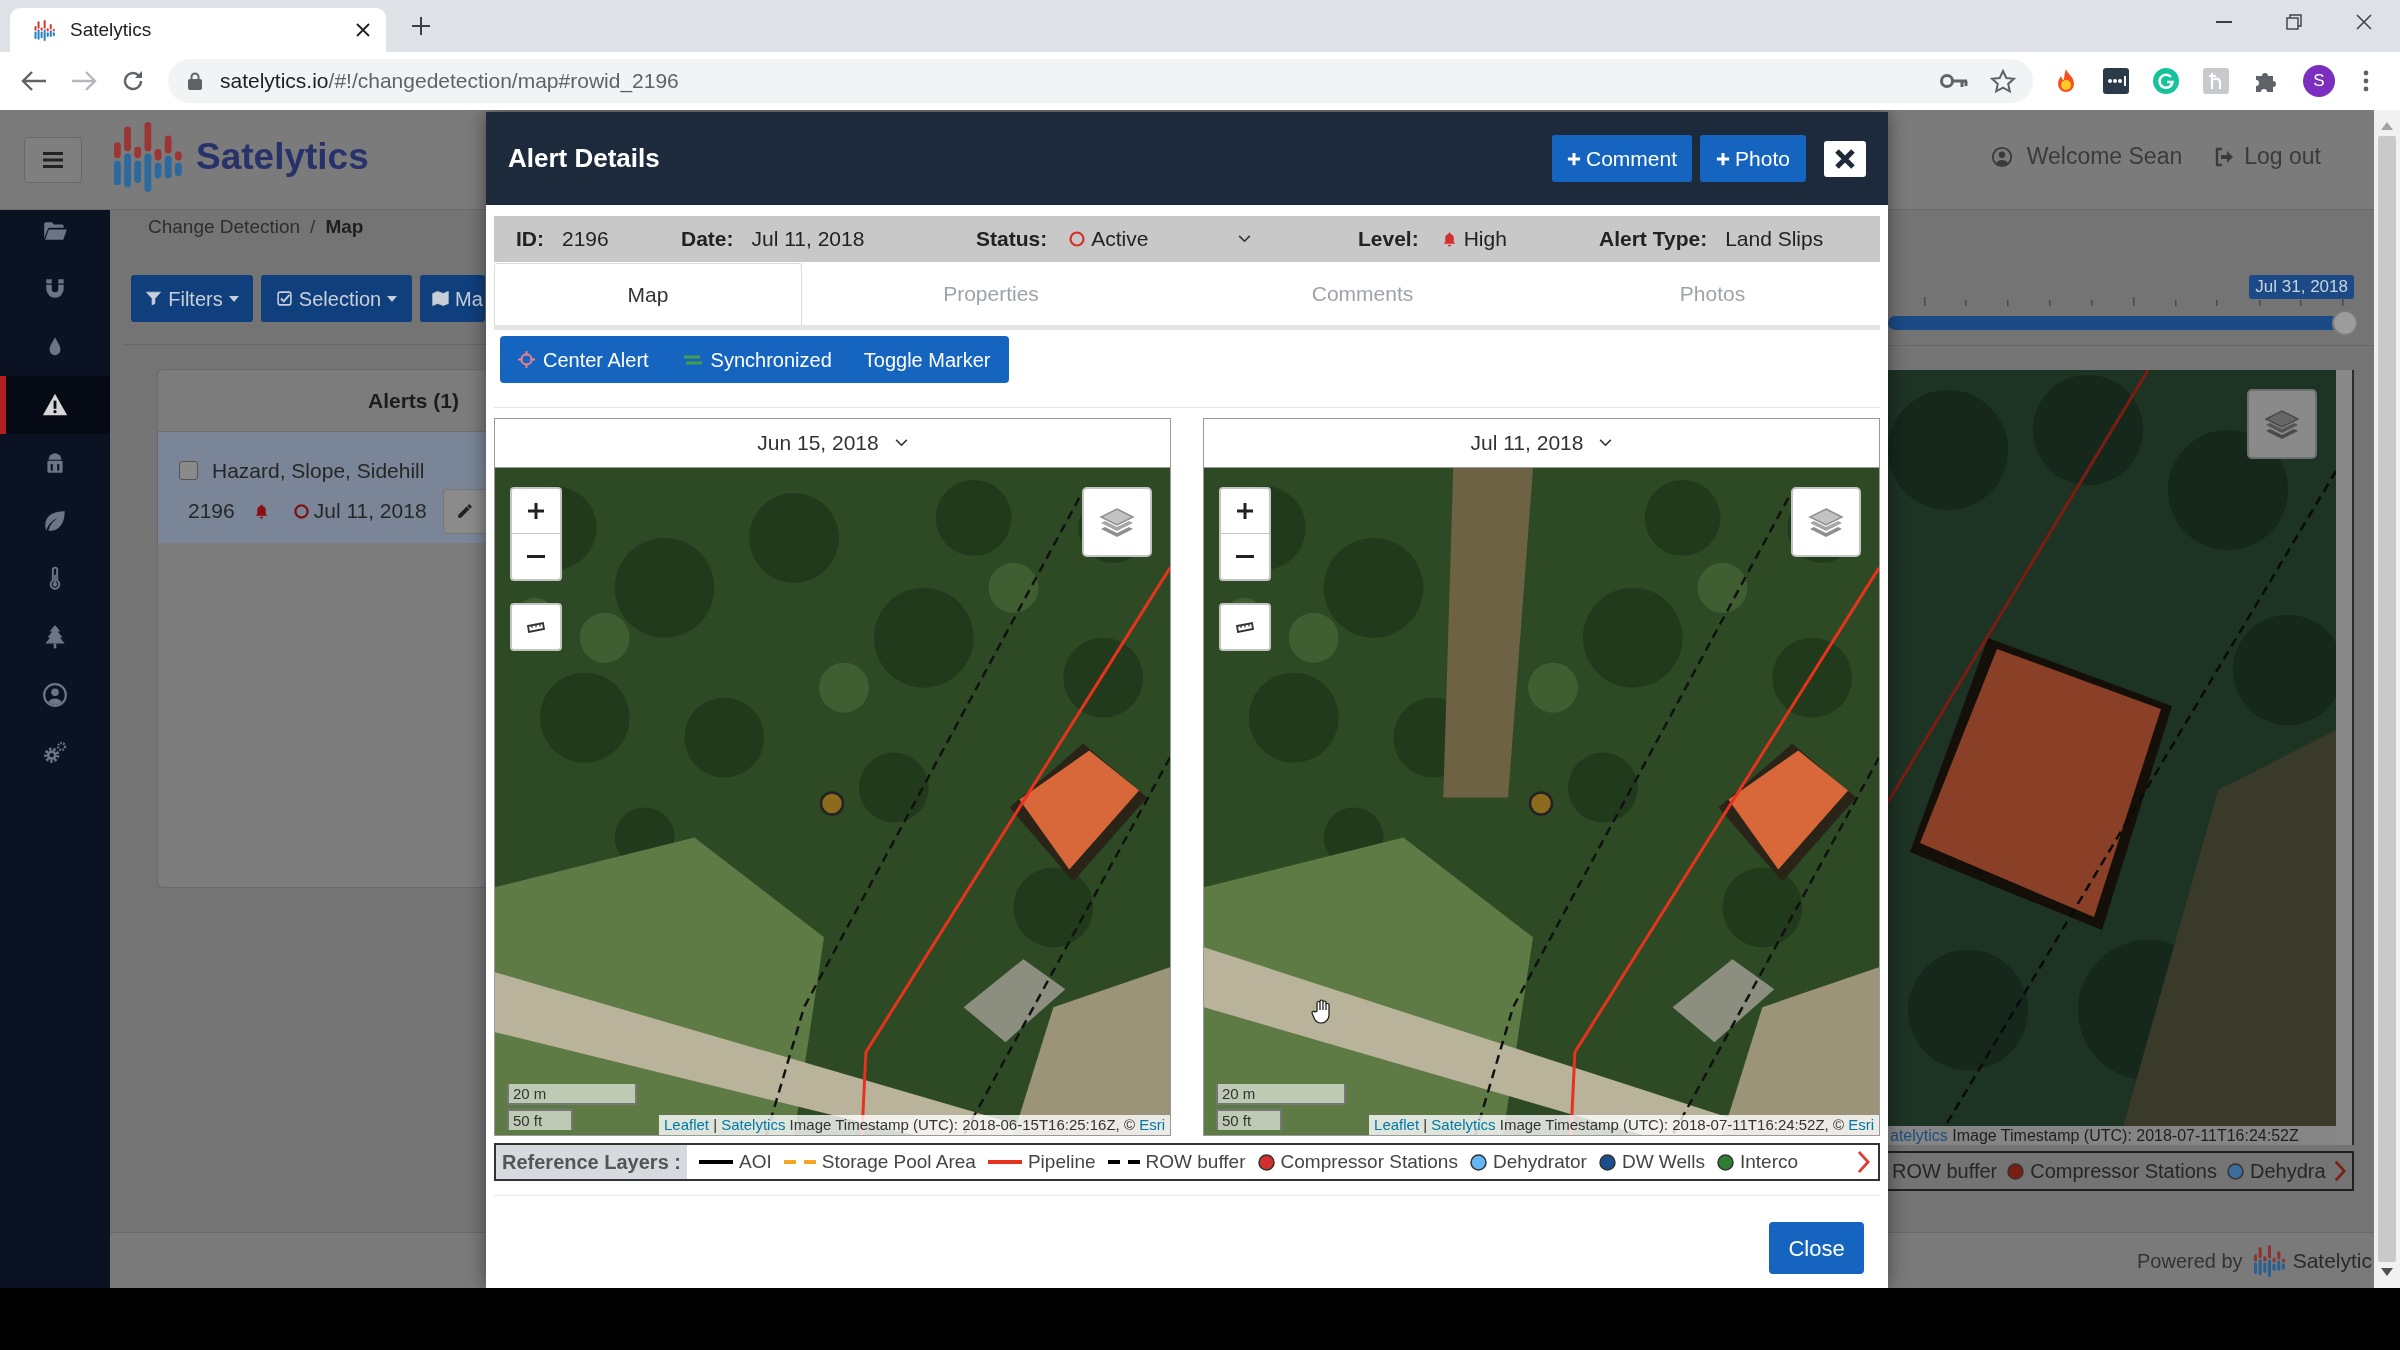  I want to click on legend-label: ROW buffer, so click(1945, 1171).